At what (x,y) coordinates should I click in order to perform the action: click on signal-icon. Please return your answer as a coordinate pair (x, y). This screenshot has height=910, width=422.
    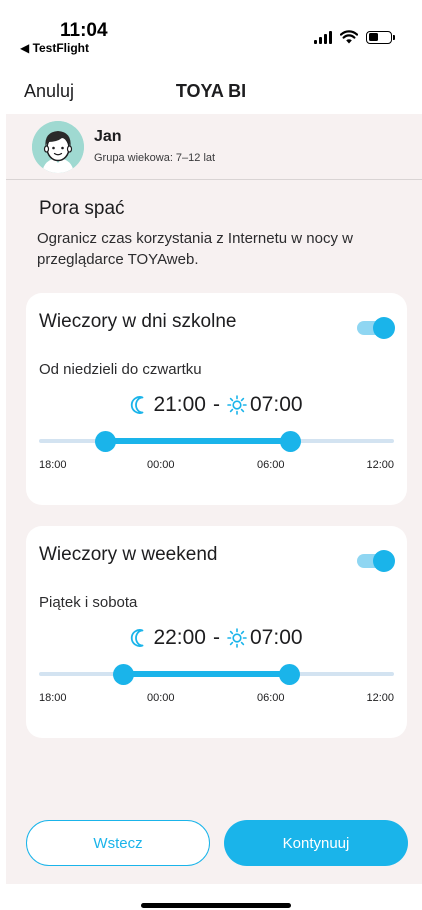
    Looking at the image, I should click on (323, 37).